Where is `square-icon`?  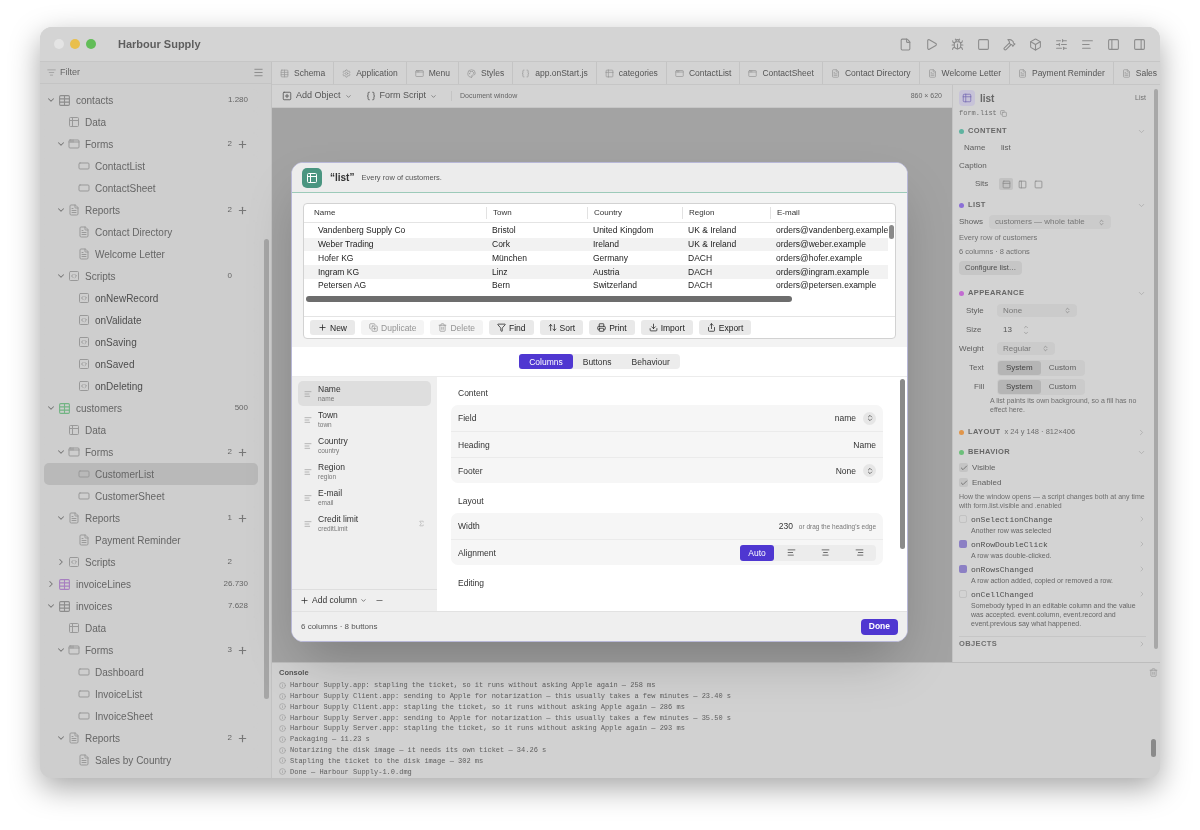
square-icon is located at coordinates (1038, 184).